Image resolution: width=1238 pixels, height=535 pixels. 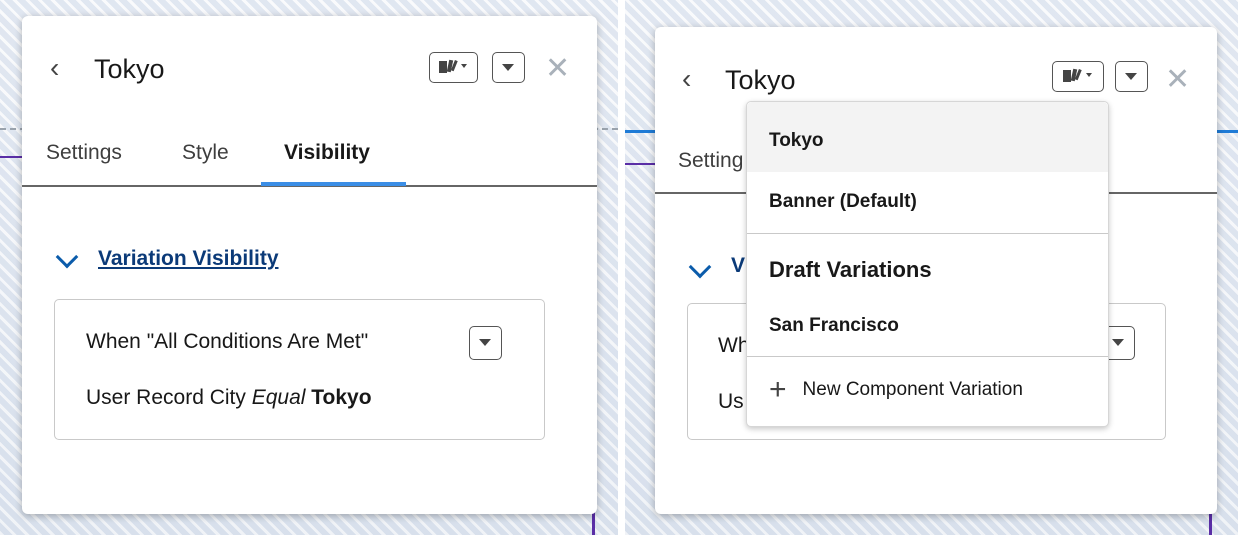 I want to click on condition-field: User Record City, so click(x=166, y=397).